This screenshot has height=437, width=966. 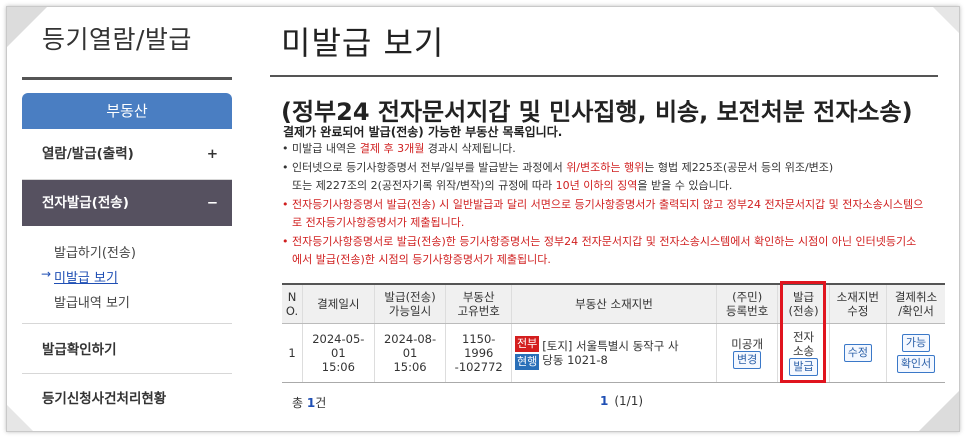 I want to click on total-count: 총 1건, so click(x=309, y=403).